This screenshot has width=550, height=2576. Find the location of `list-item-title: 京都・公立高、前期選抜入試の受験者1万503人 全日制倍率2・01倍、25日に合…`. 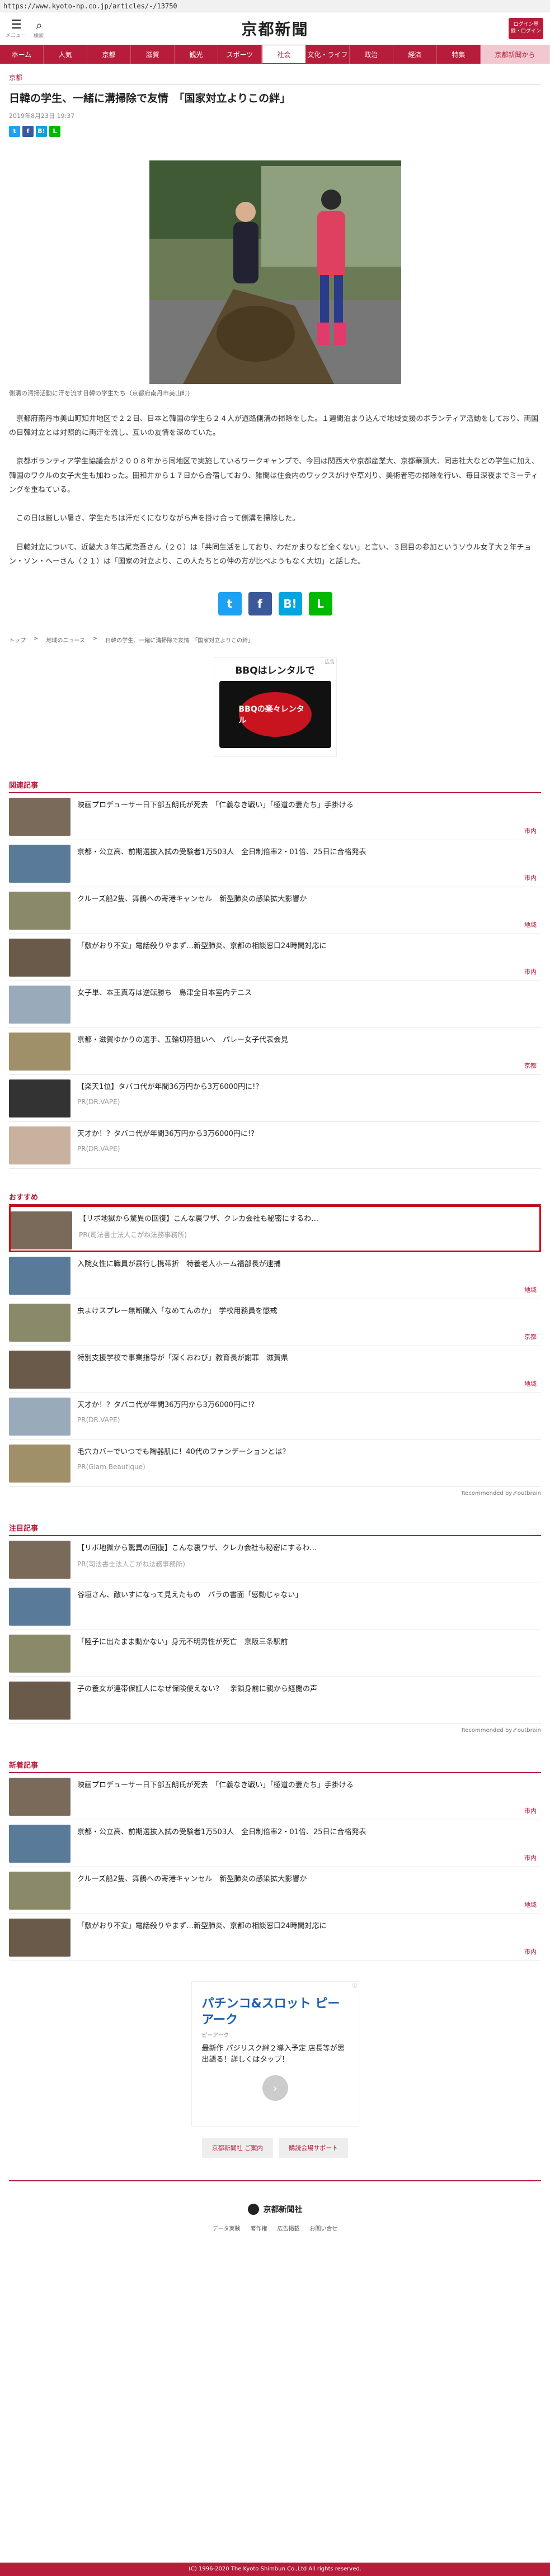

list-item-title: 京都・公立高、前期選抜入試の受験者1万503人 全日制倍率2・01倍、25日に合… is located at coordinates (221, 852).